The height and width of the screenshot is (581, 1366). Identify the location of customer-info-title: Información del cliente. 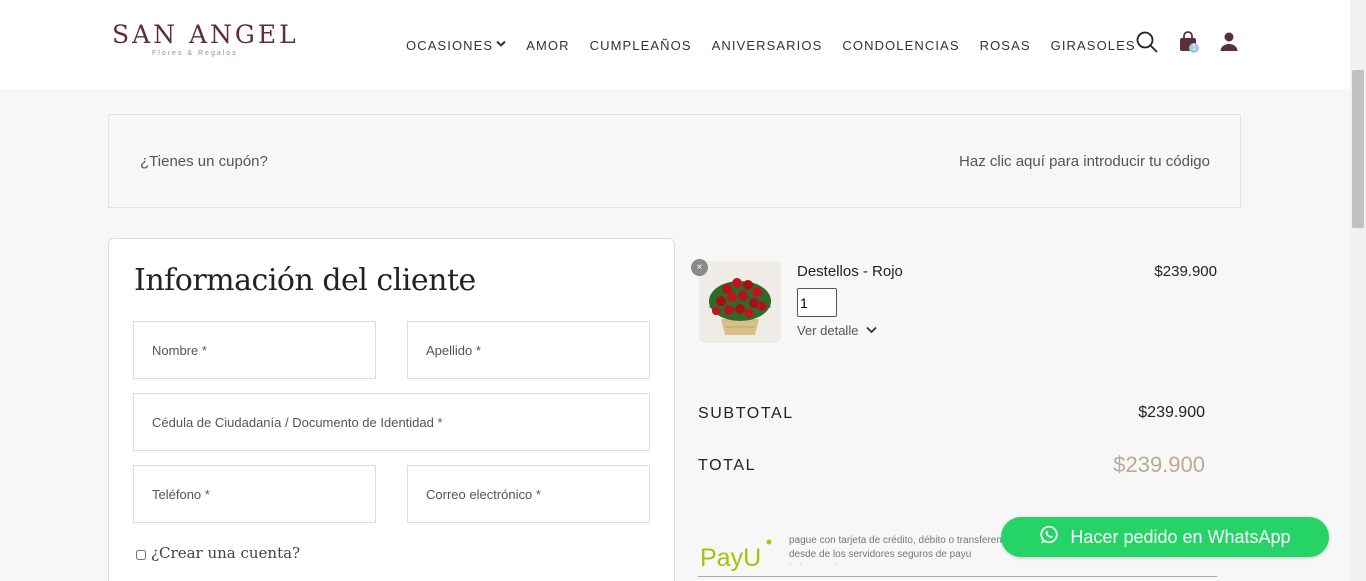
(305, 280).